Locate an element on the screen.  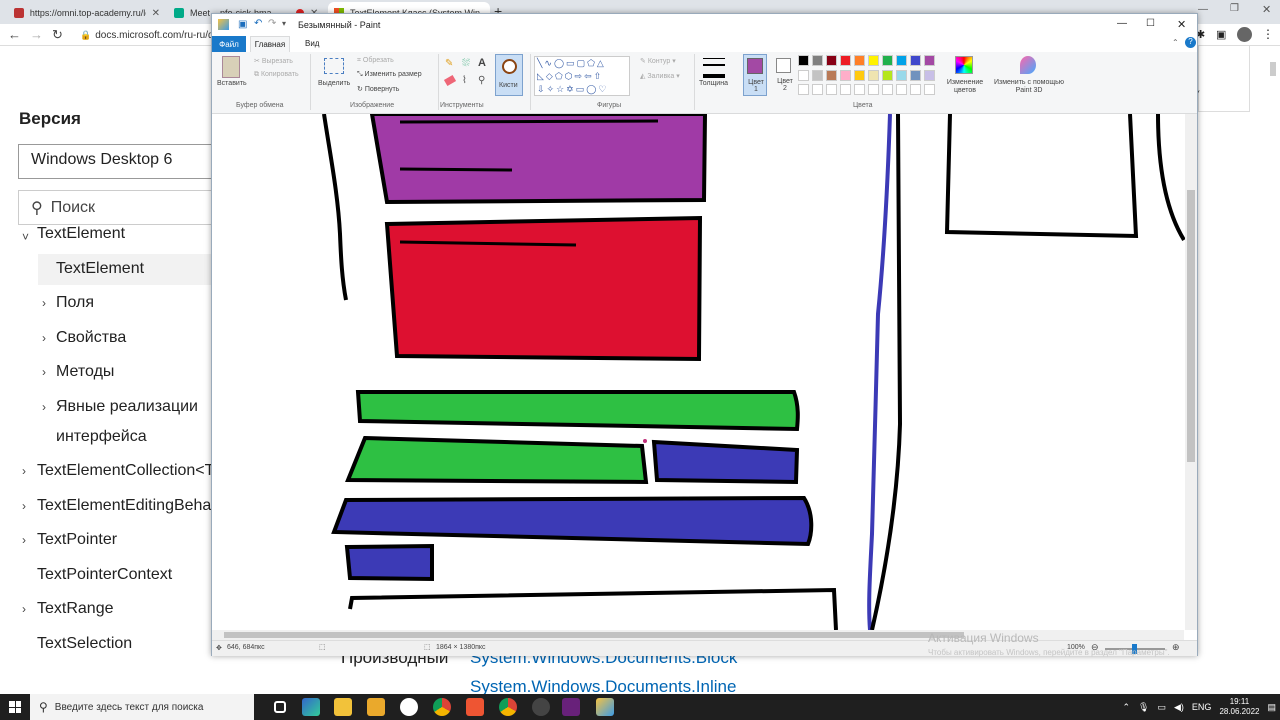
edit-colors-icon is located at coordinates (964, 65).